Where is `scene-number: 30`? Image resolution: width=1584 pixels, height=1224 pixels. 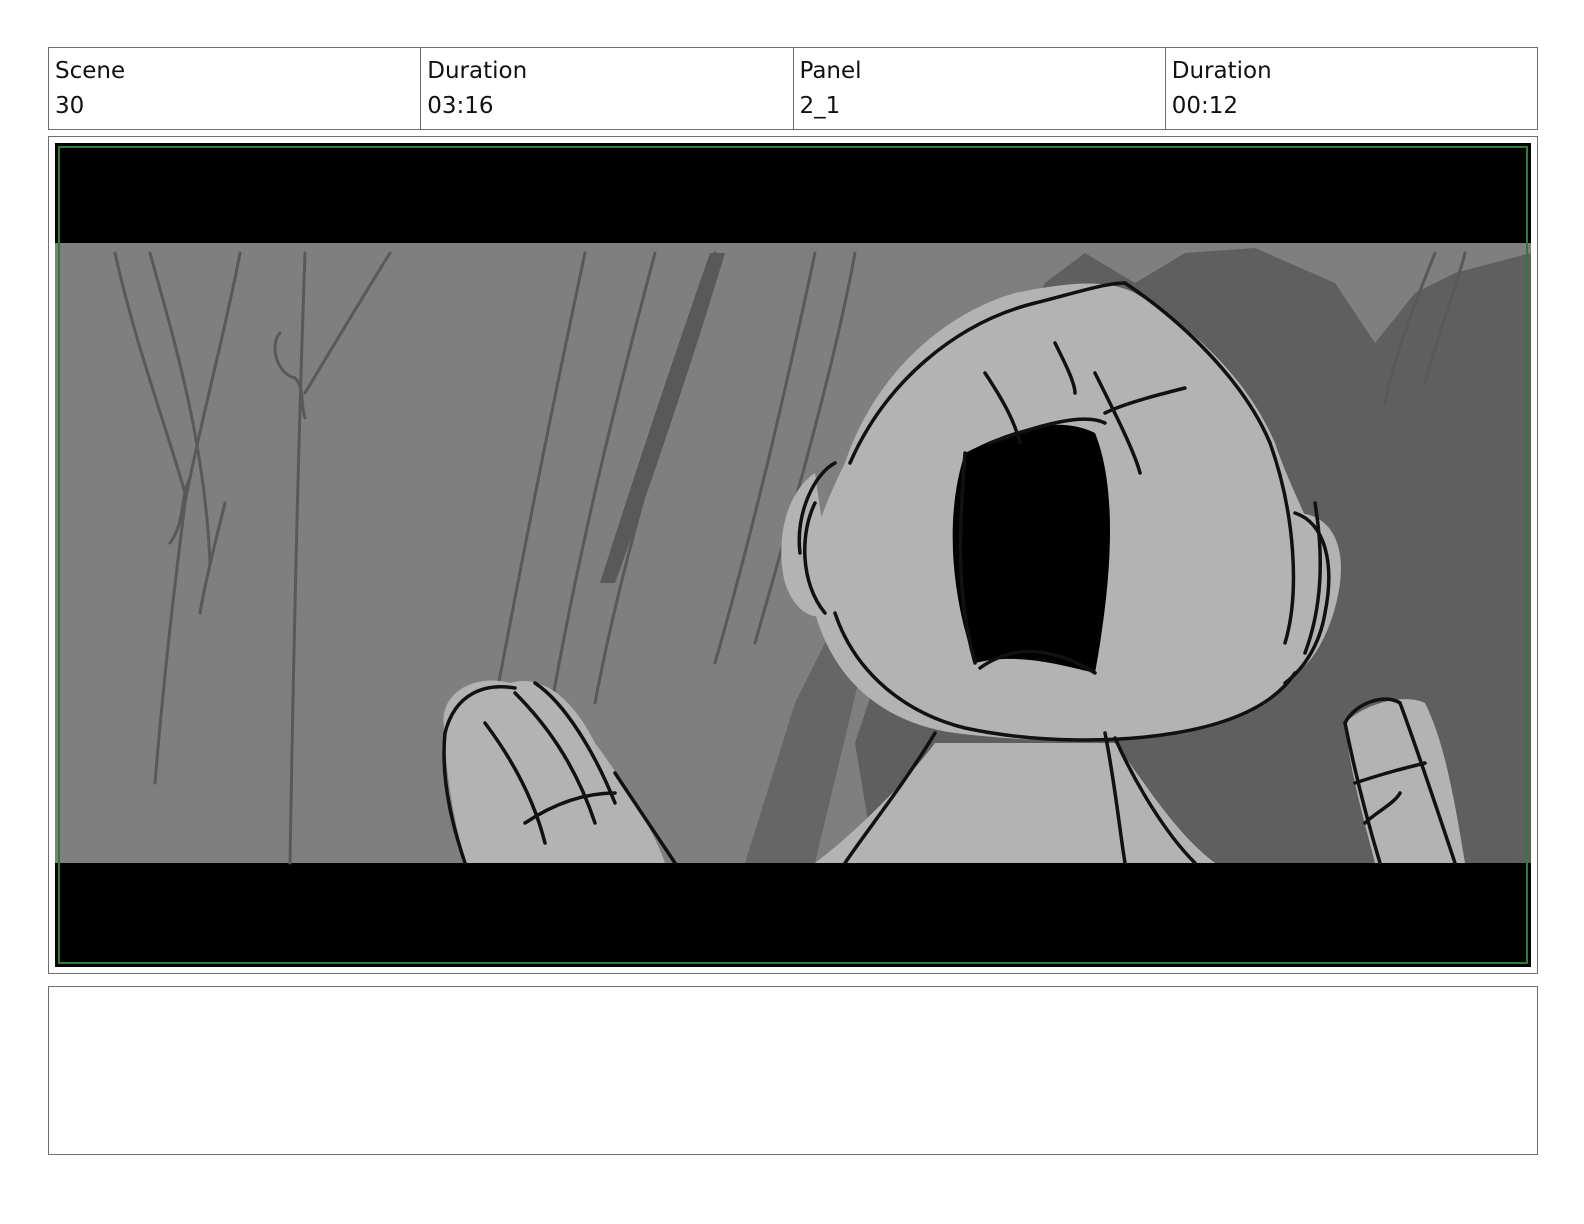
scene-number: 30 is located at coordinates (70, 106).